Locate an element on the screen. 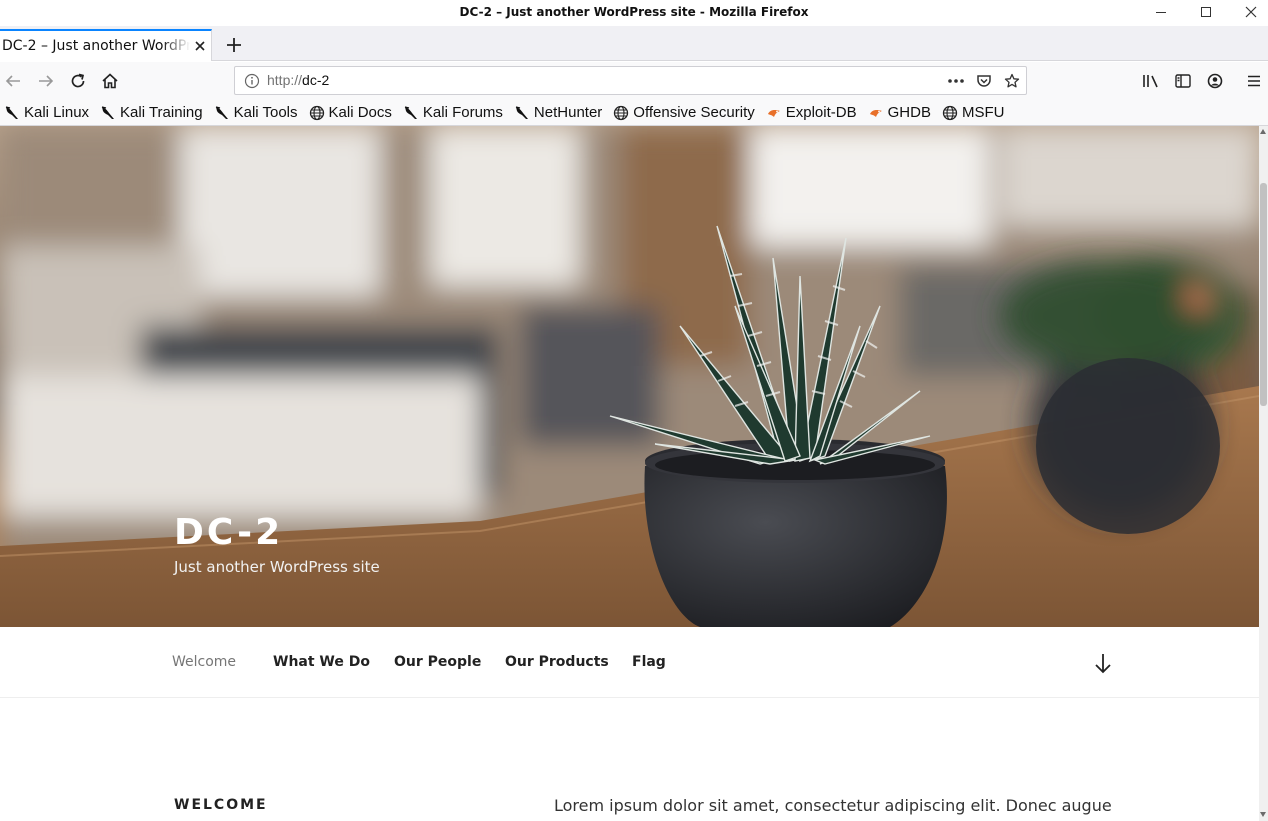 The height and width of the screenshot is (821, 1268). forward-button is located at coordinates (46, 81).